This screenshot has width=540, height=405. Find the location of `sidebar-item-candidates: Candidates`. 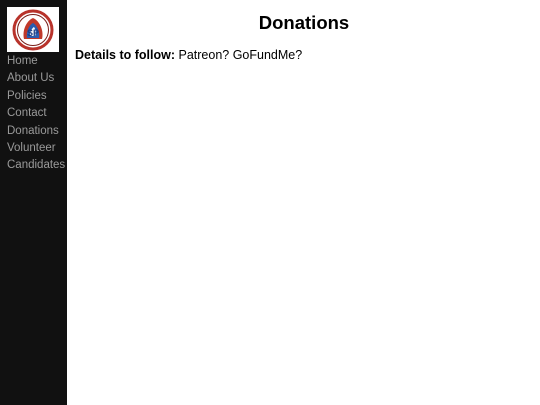

sidebar-item-candidates: Candidates is located at coordinates (33, 165).